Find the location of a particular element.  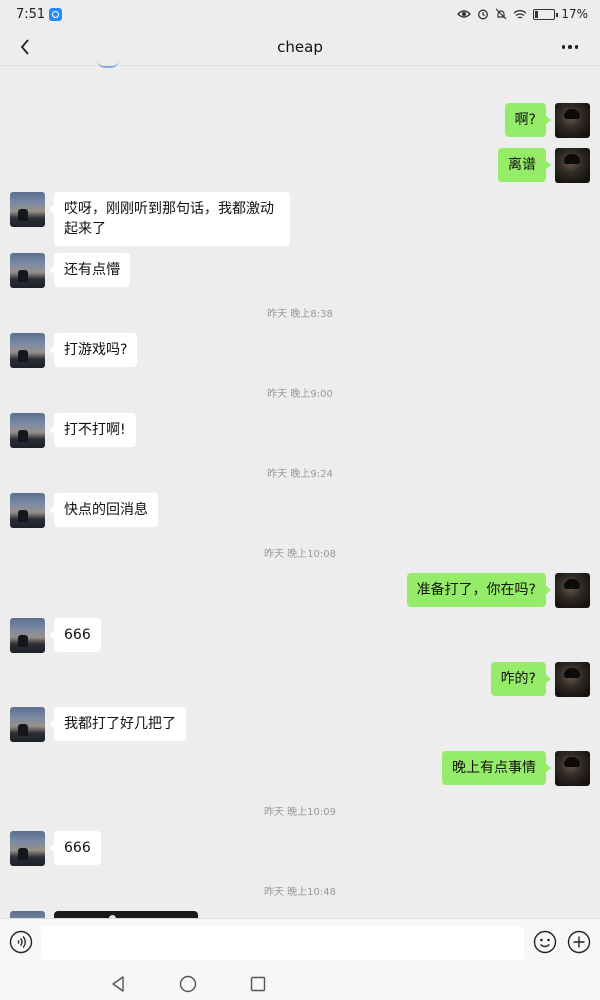

more-options-button is located at coordinates (570, 47).